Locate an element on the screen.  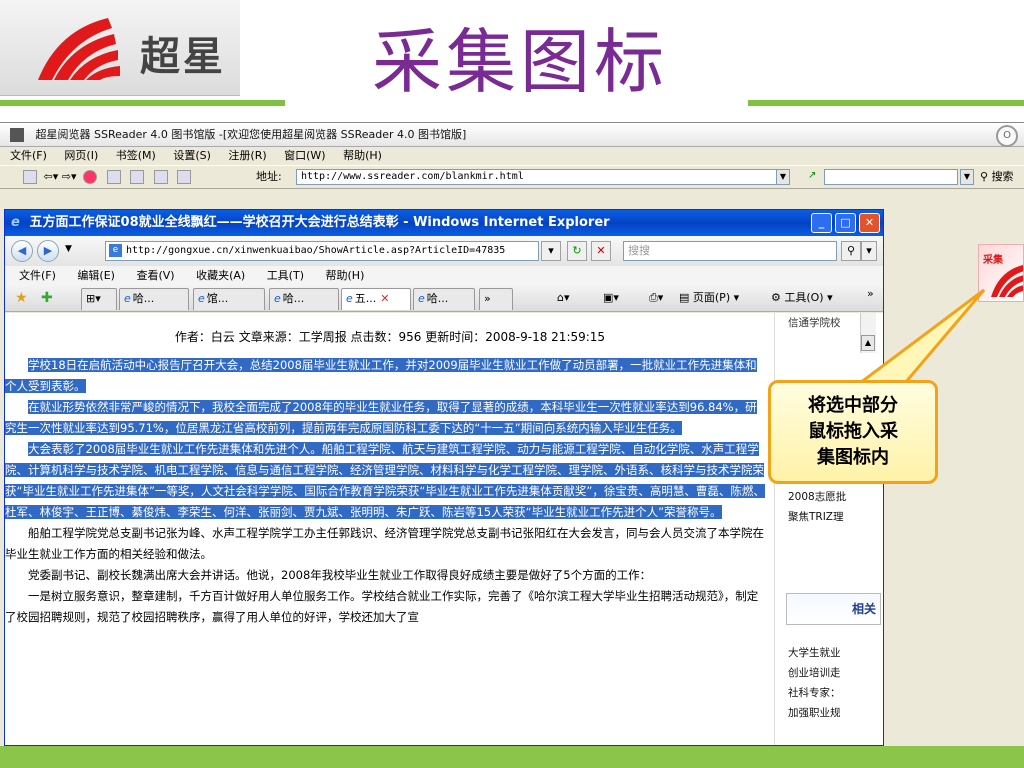
menu-settings: 设置(S) is located at coordinates (192, 155).